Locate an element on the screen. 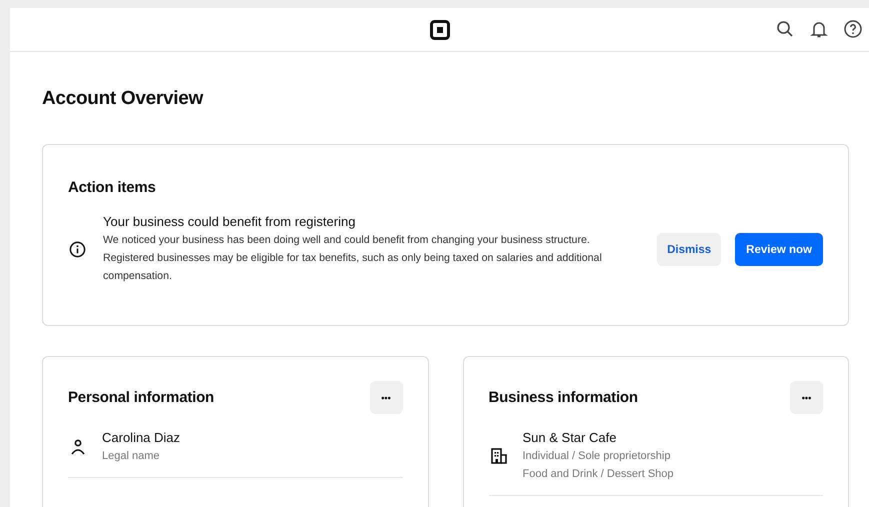 The width and height of the screenshot is (869, 507). info-label: Individual / Sole proprietorship is located at coordinates (597, 456).